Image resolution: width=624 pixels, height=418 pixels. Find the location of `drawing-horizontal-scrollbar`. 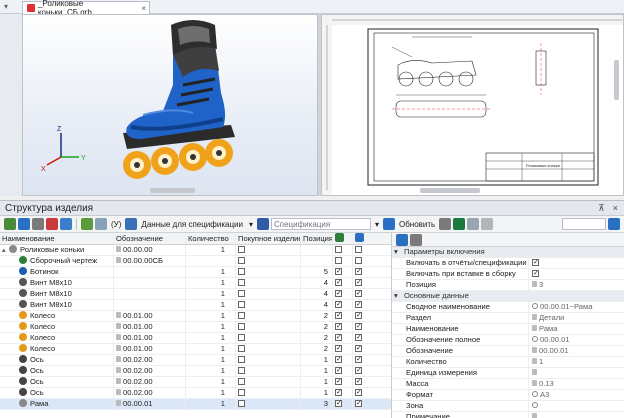

drawing-horizontal-scrollbar is located at coordinates (450, 190).